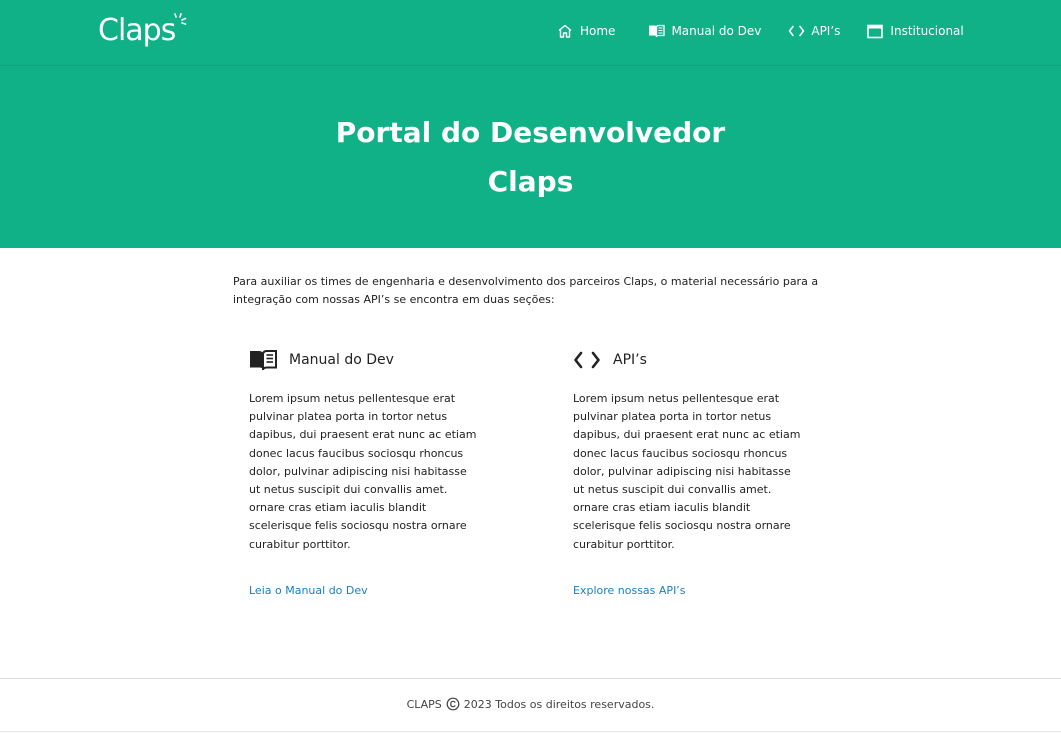 The image size is (1061, 734). What do you see at coordinates (424, 704) in the screenshot?
I see `footer-brand: CLAPS` at bounding box center [424, 704].